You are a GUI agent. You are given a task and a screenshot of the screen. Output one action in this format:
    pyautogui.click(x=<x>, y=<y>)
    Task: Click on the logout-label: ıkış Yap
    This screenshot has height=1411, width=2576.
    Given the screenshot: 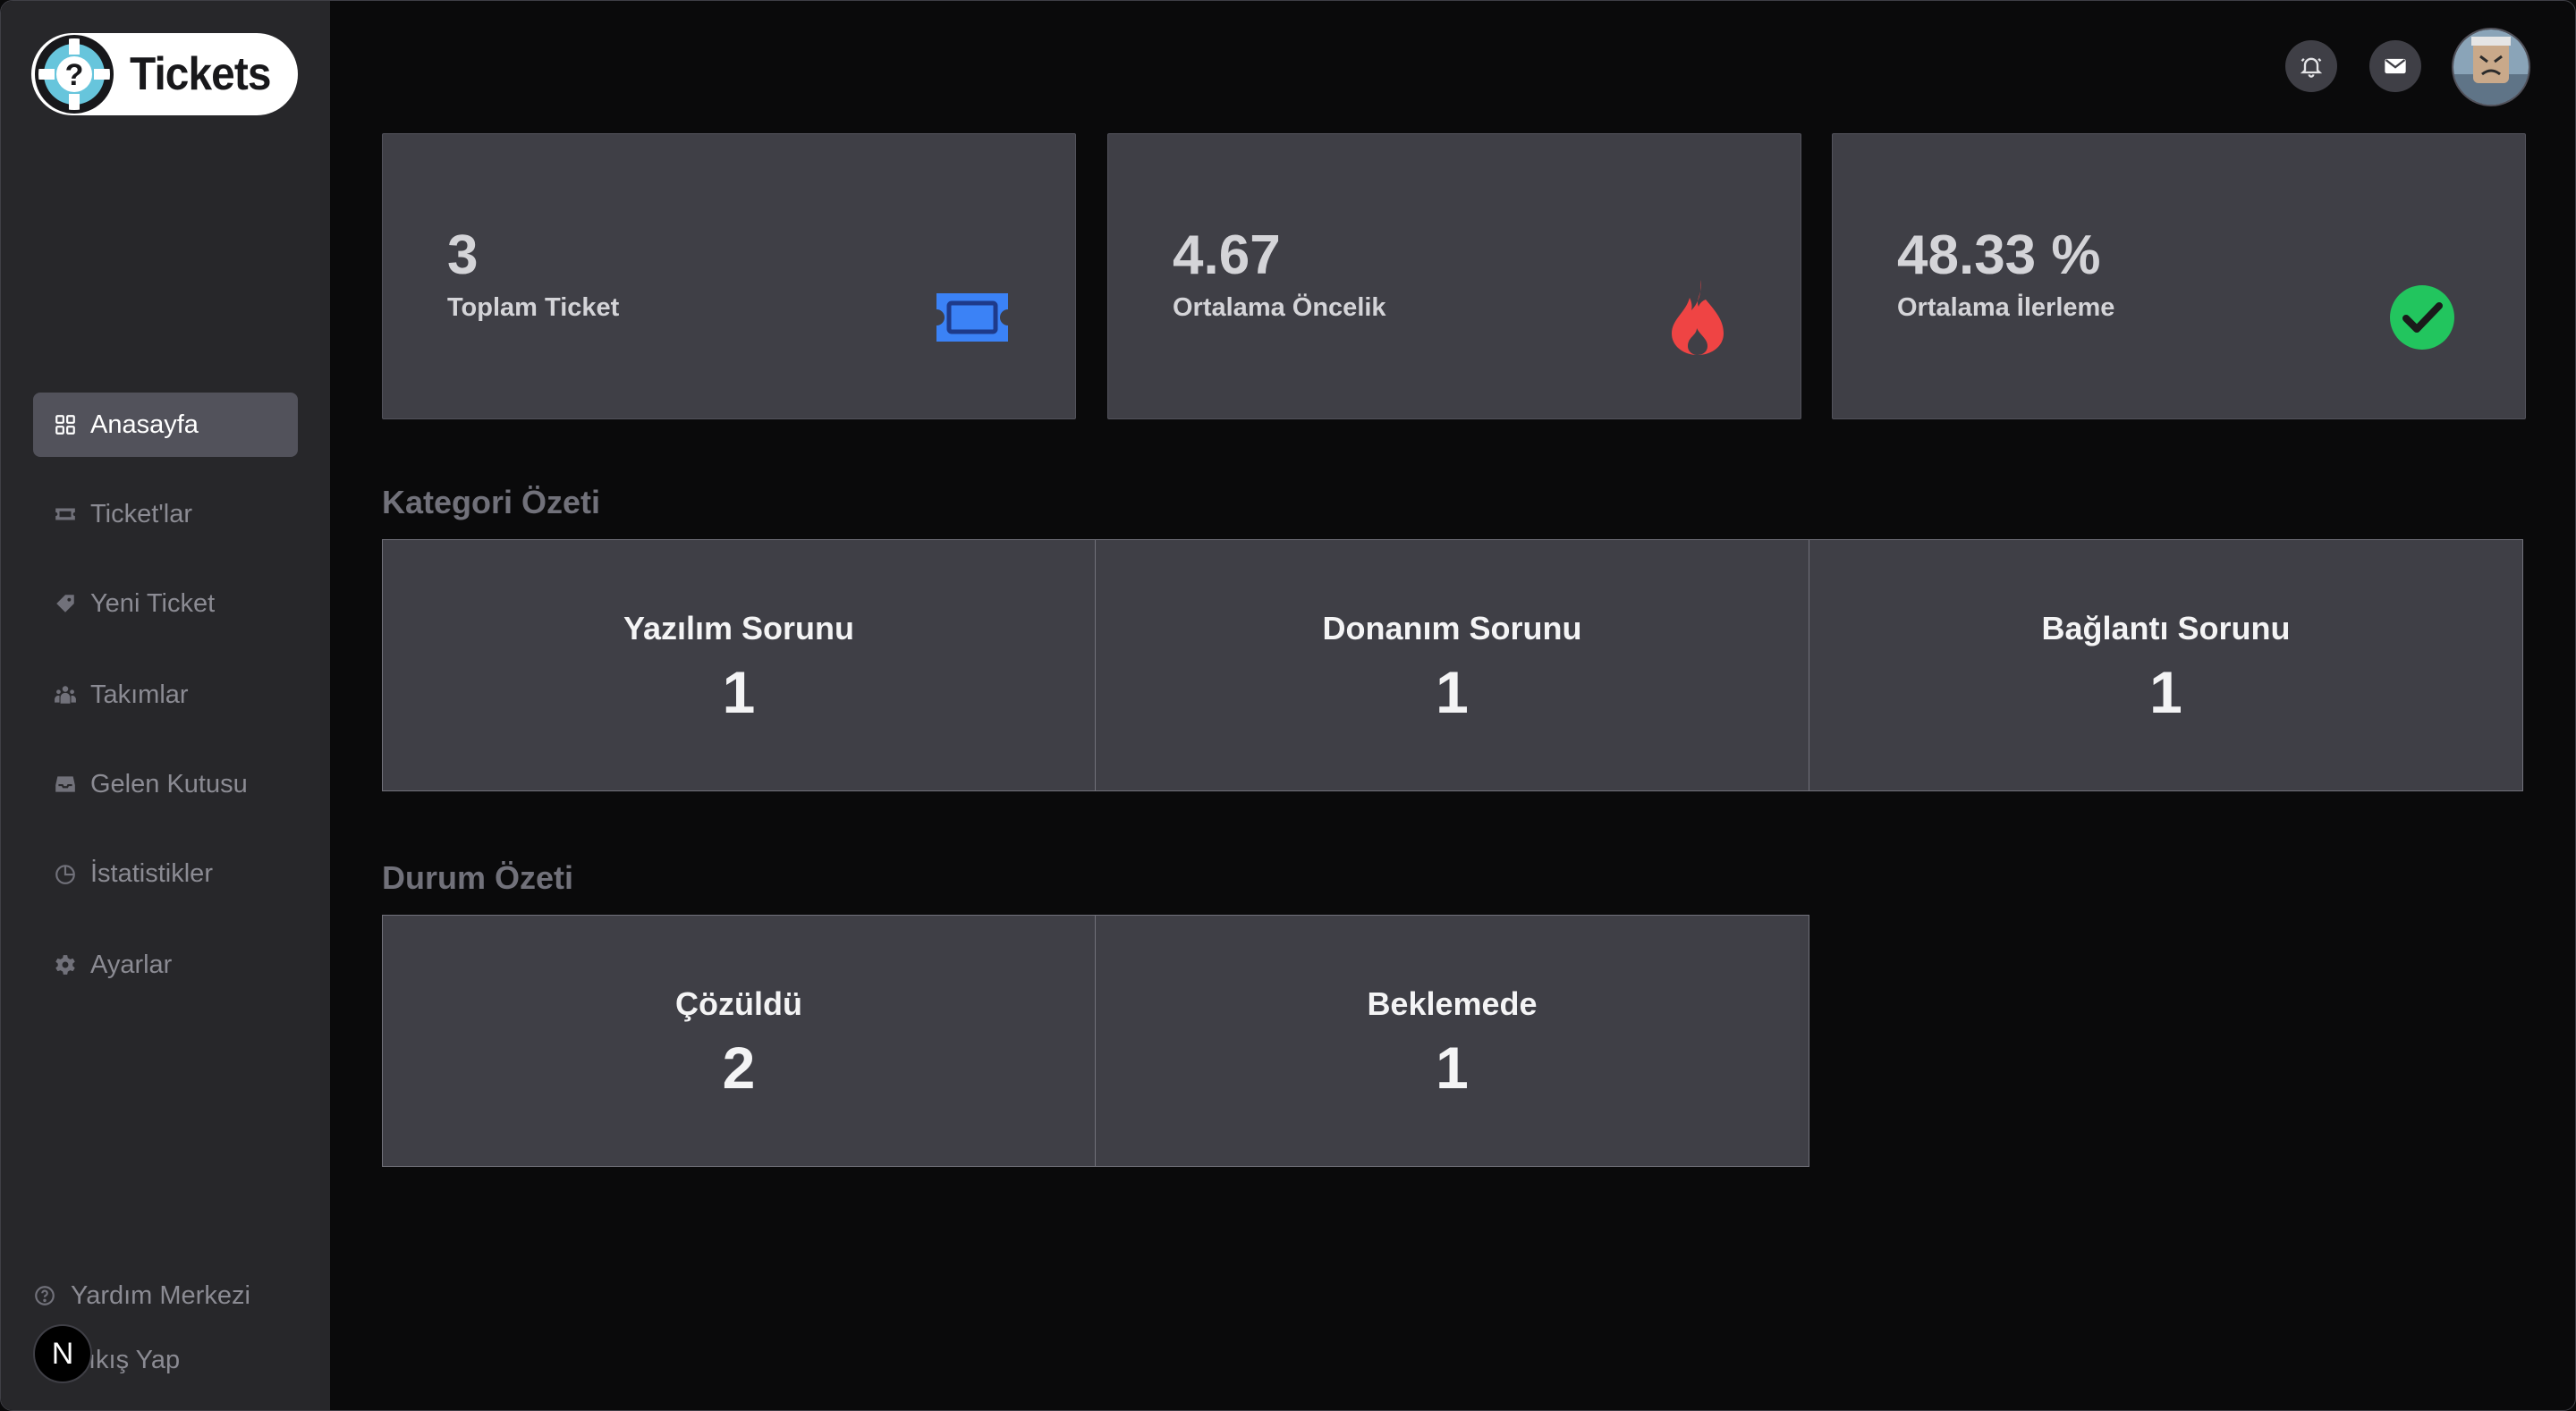 What is the action you would take?
    pyautogui.click(x=135, y=1360)
    